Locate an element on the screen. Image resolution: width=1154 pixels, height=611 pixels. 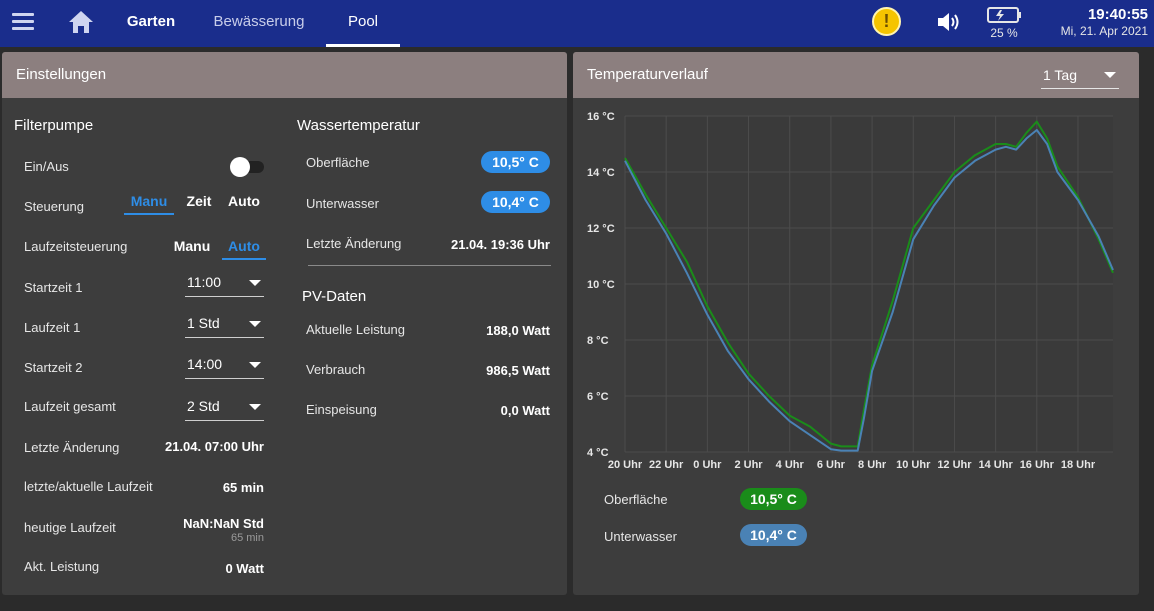
temperature-title: Temperaturverlauf is located at coordinates (647, 74).